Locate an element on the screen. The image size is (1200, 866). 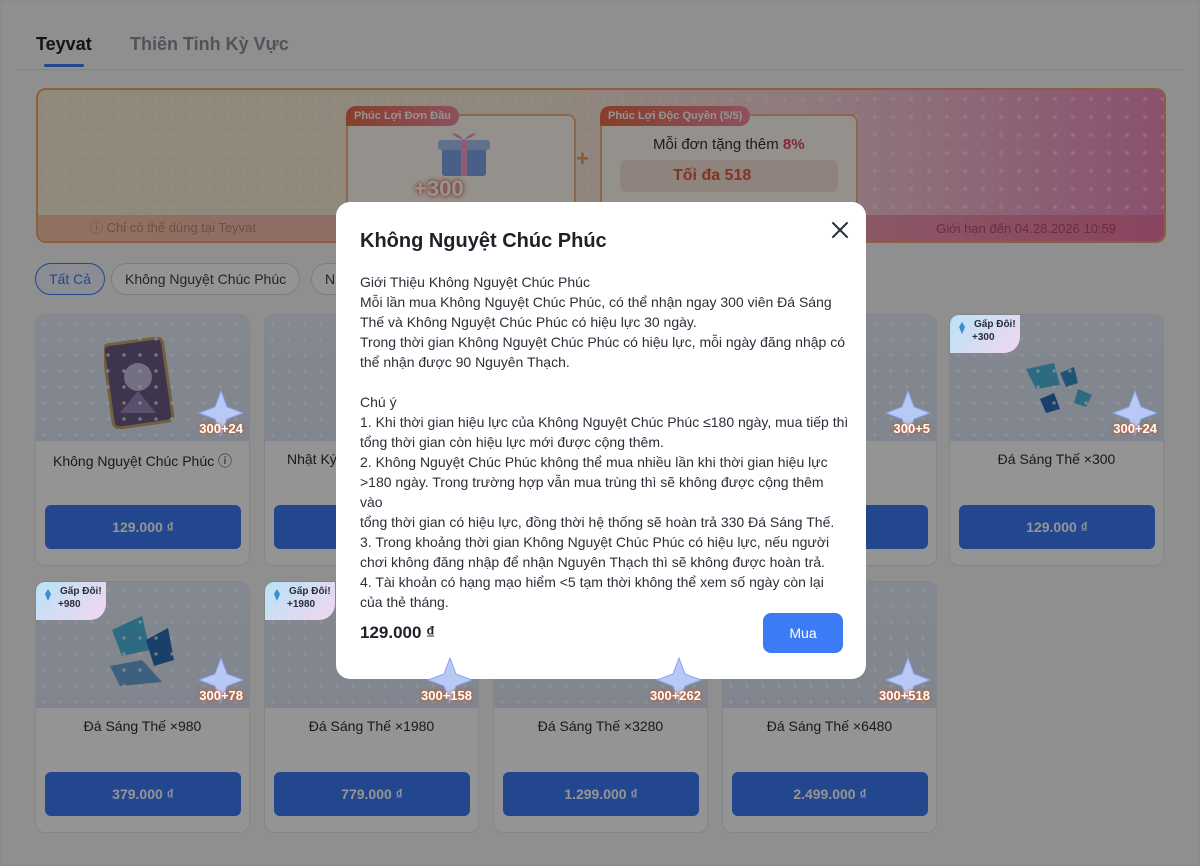
double-tag: Gấp Đôi! +1980 is located at coordinates (300, 601).